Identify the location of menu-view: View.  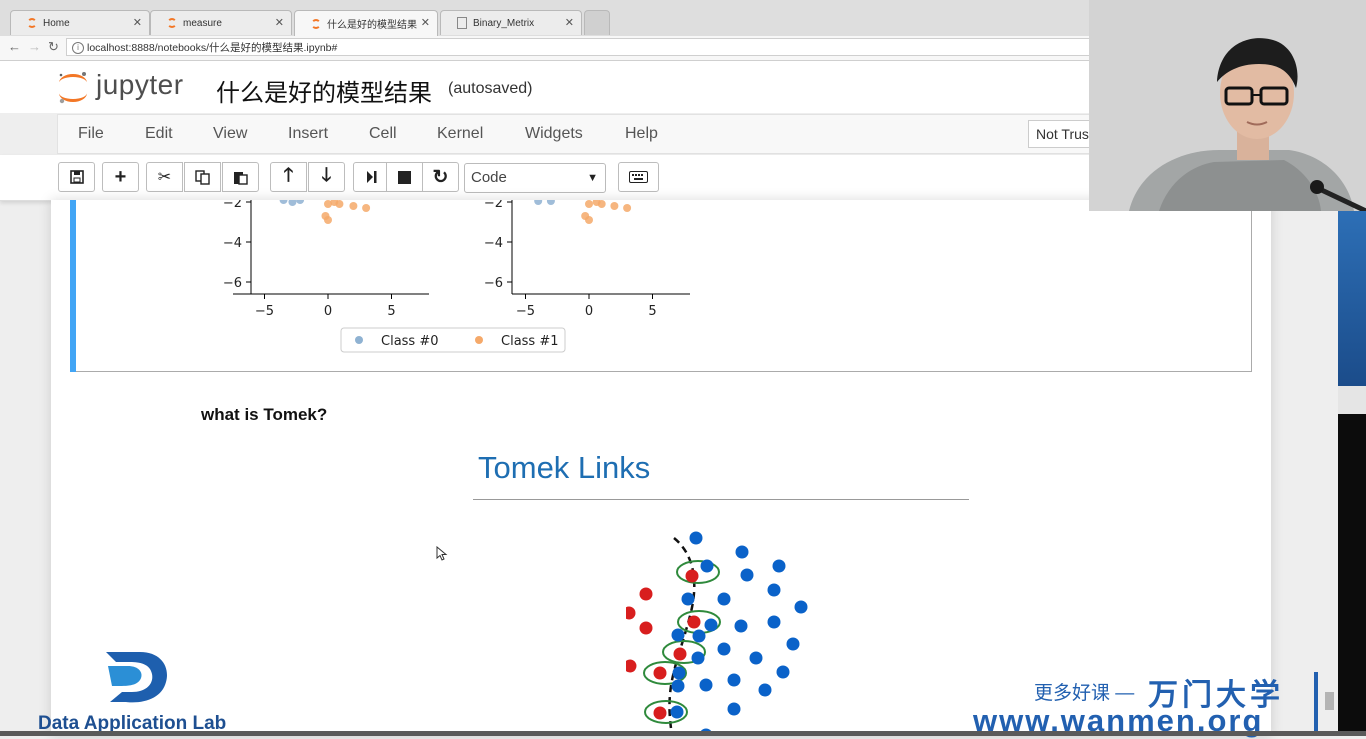
(230, 134).